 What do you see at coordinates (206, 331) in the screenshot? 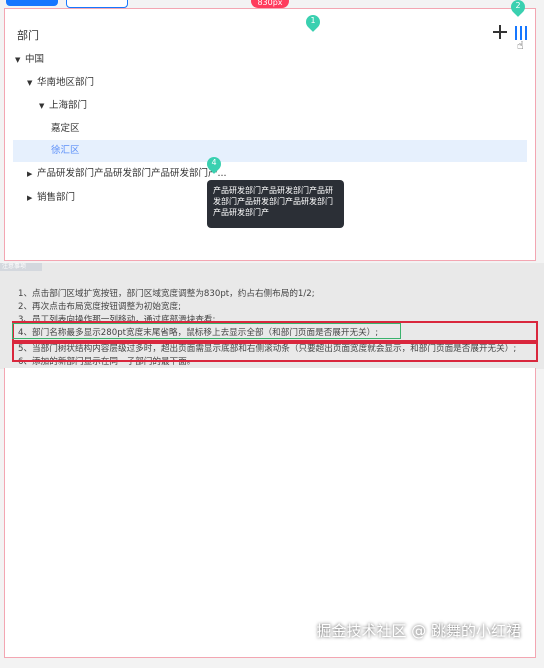
I see `highlight-box-green` at bounding box center [206, 331].